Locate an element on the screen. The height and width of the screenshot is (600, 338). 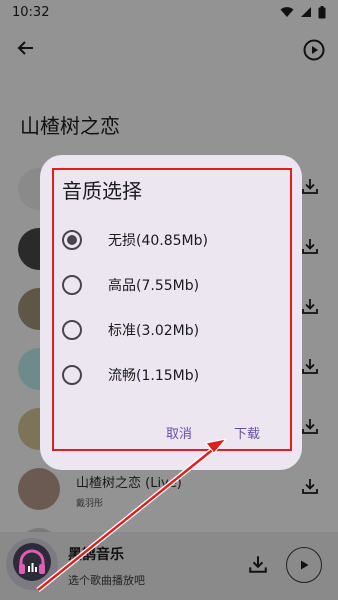
mini-player: 黑鹊音乐 选个歌曲播放吧 is located at coordinates (169, 566).